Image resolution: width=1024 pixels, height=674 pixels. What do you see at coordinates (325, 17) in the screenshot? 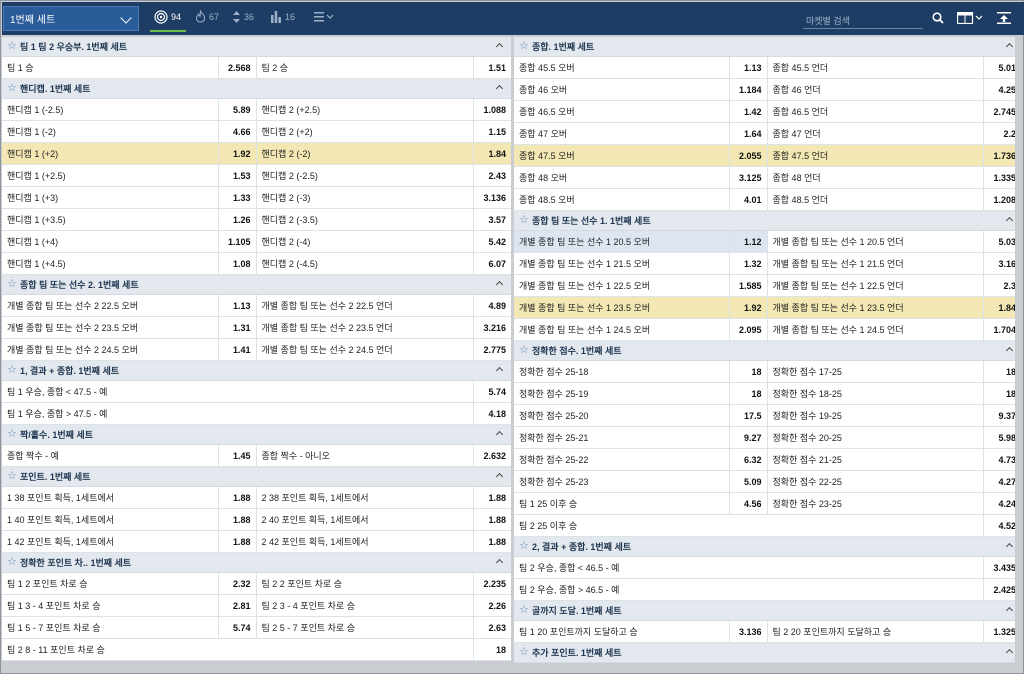
I see `list-menu-button` at bounding box center [325, 17].